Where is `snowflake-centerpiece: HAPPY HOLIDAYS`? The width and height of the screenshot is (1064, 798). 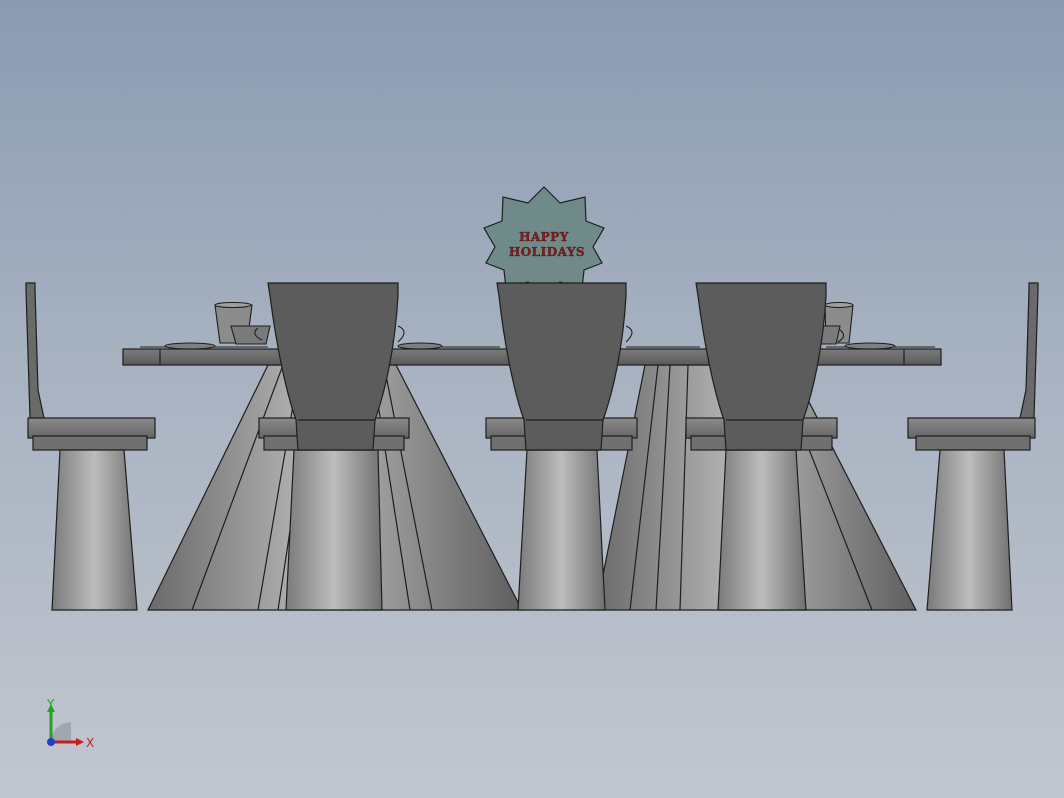 snowflake-centerpiece: HAPPY HOLIDAYS is located at coordinates (544, 241).